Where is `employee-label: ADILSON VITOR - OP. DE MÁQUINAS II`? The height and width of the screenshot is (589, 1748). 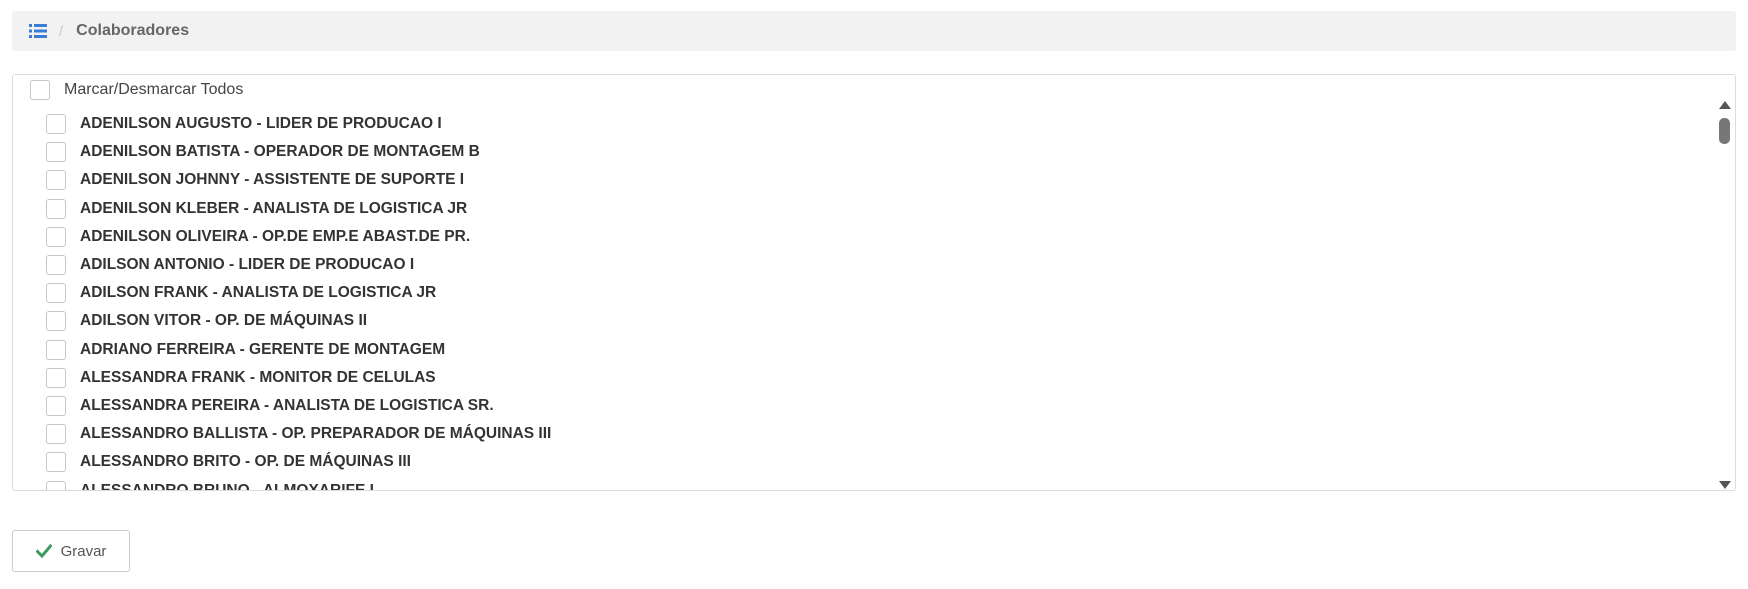 employee-label: ADILSON VITOR - OP. DE MÁQUINAS II is located at coordinates (224, 321).